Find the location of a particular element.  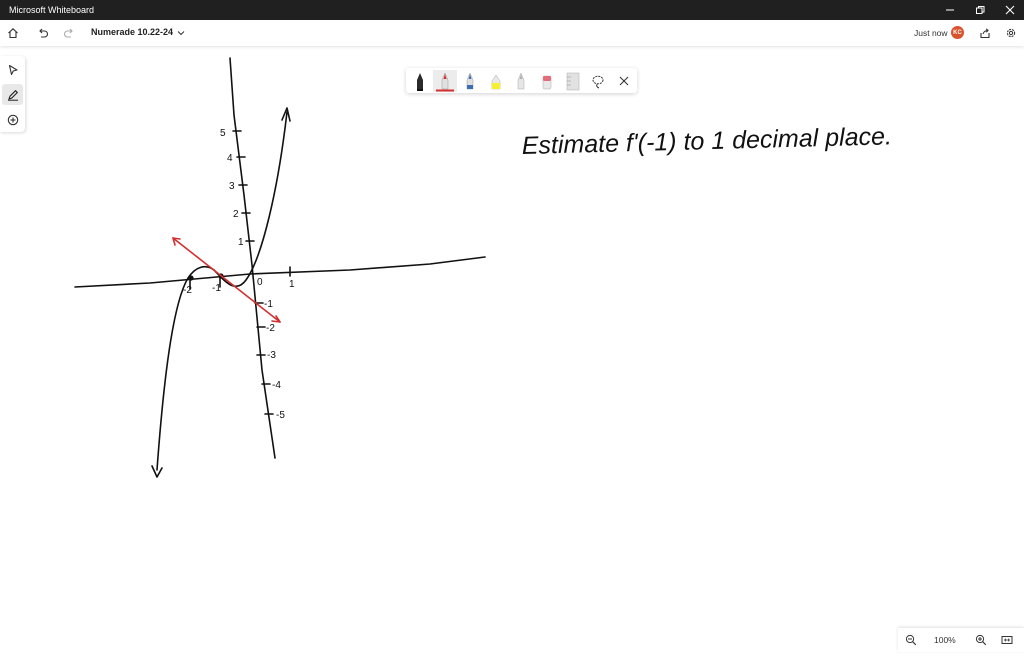

undo-icon is located at coordinates (43, 33).